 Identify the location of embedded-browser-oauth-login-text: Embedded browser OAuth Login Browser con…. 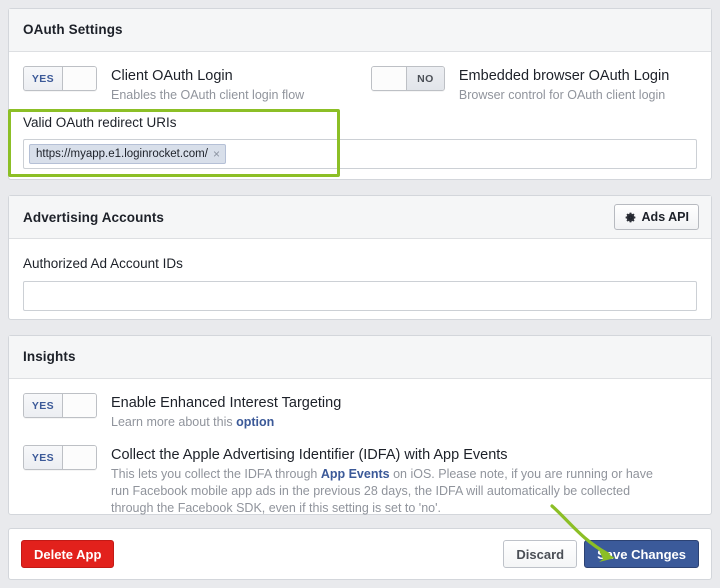
(564, 85).